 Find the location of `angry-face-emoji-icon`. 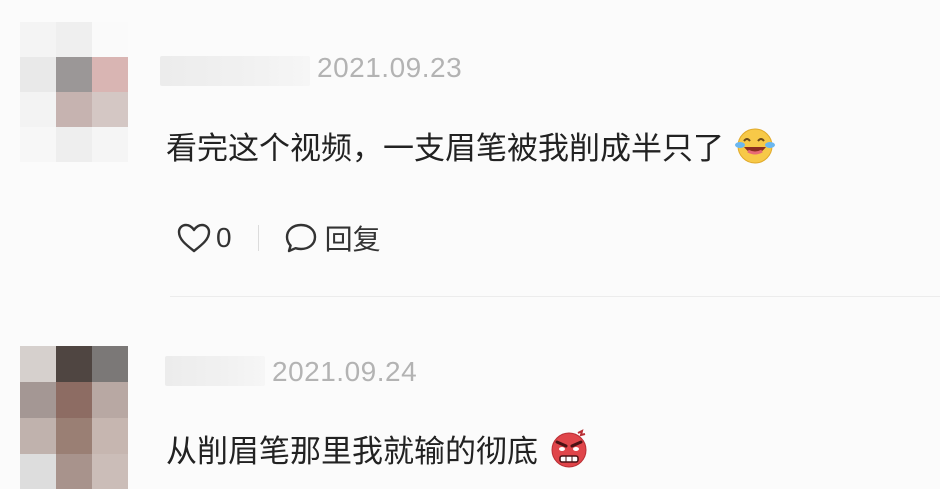

angry-face-emoji-icon is located at coordinates (569, 447).